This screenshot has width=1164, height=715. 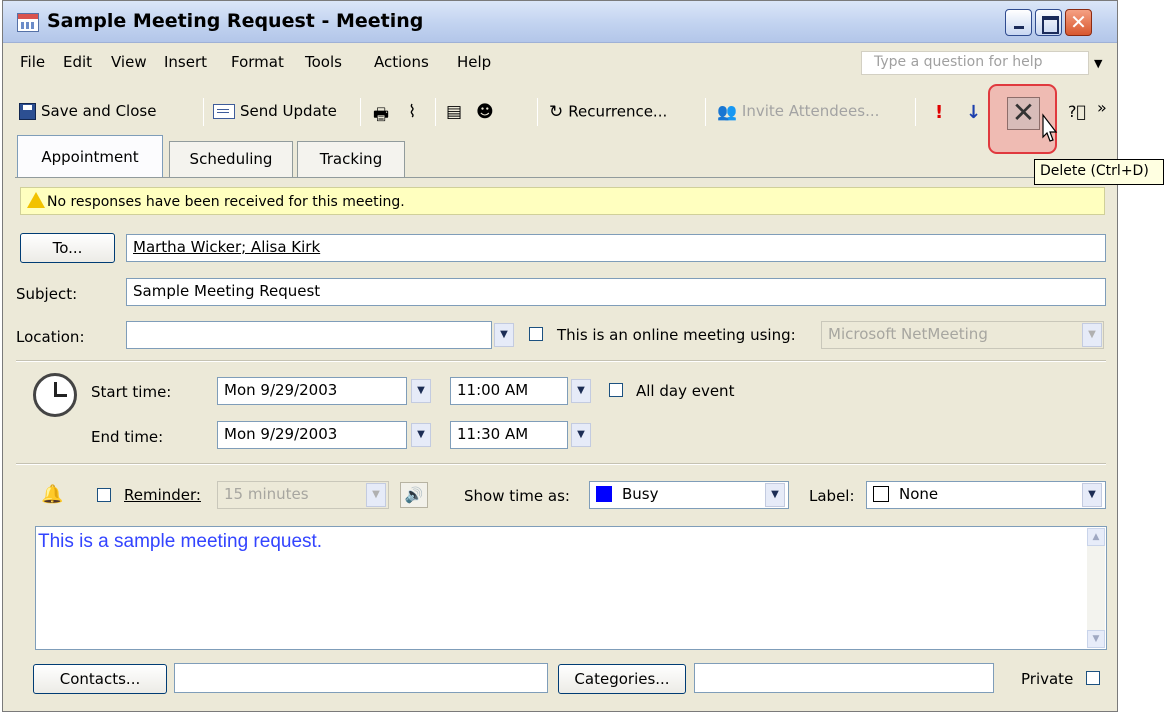 What do you see at coordinates (361, 678) in the screenshot?
I see `contacts-field` at bounding box center [361, 678].